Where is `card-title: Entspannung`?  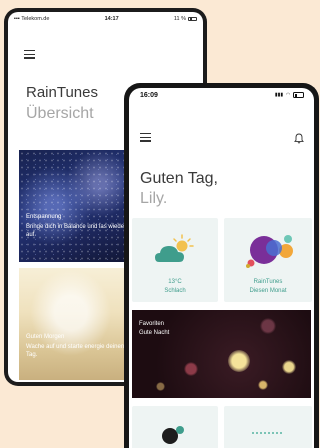
card-title: Entspannung is located at coordinates (44, 217).